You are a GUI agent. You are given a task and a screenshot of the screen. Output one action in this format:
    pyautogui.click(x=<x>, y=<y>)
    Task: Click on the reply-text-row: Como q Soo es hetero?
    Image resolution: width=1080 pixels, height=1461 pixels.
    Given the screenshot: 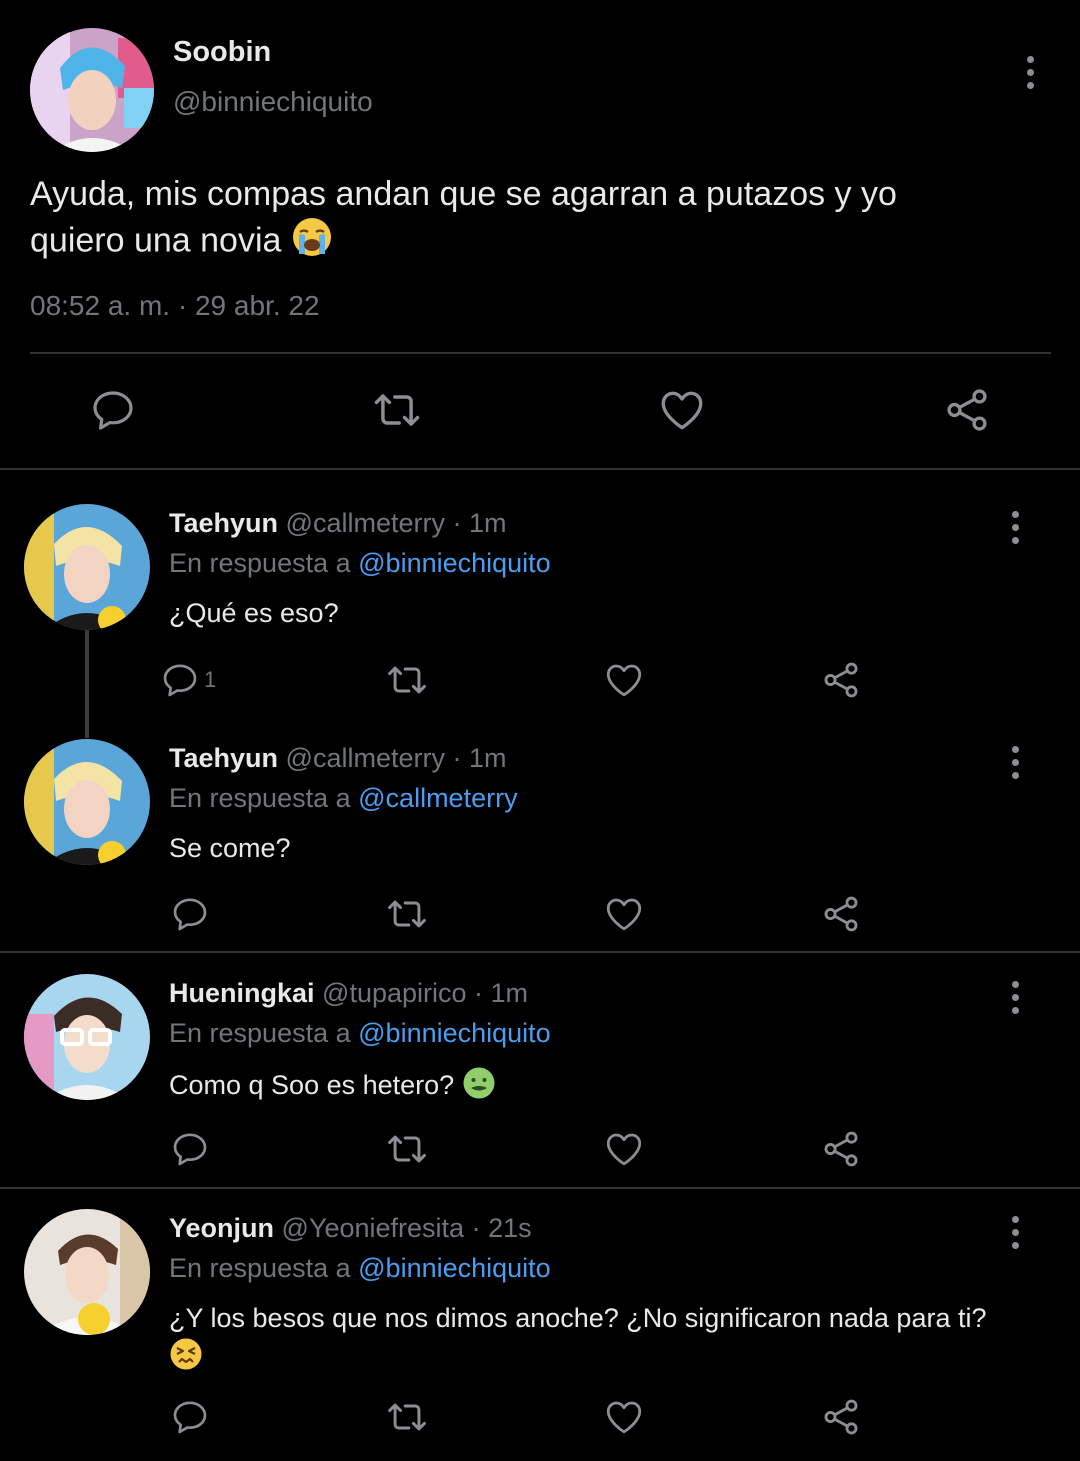 What is the action you would take?
    pyautogui.click(x=609, y=1087)
    